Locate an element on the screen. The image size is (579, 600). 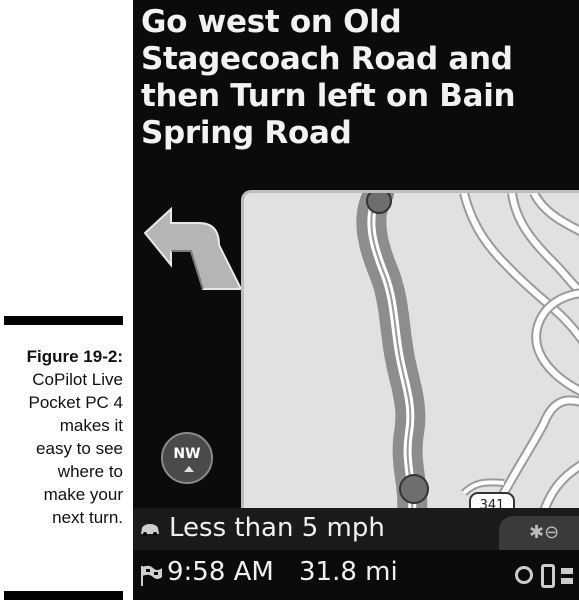
instruction-line: Stagecoach Road and is located at coordinates (327, 59).